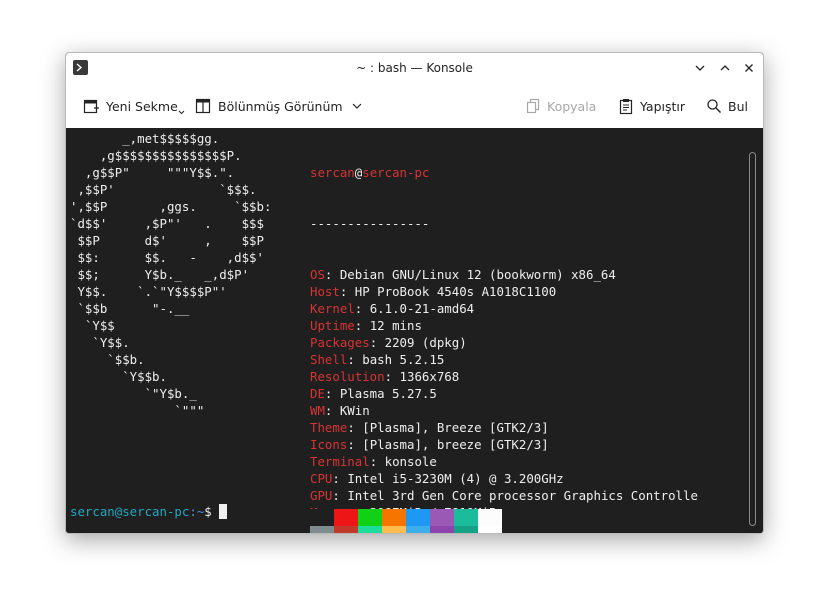 The height and width of the screenshot is (609, 827). I want to click on ascii-line: $$P d$' , $$P, so click(167, 240).